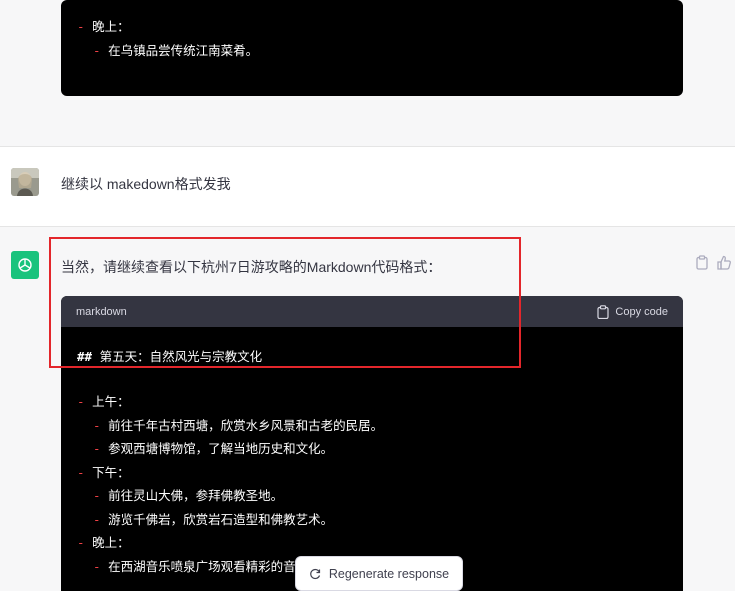 This screenshot has height=591, width=735. Describe the element at coordinates (146, 184) in the screenshot. I see `user-message-text: 继续以 makedown格式发我` at that location.